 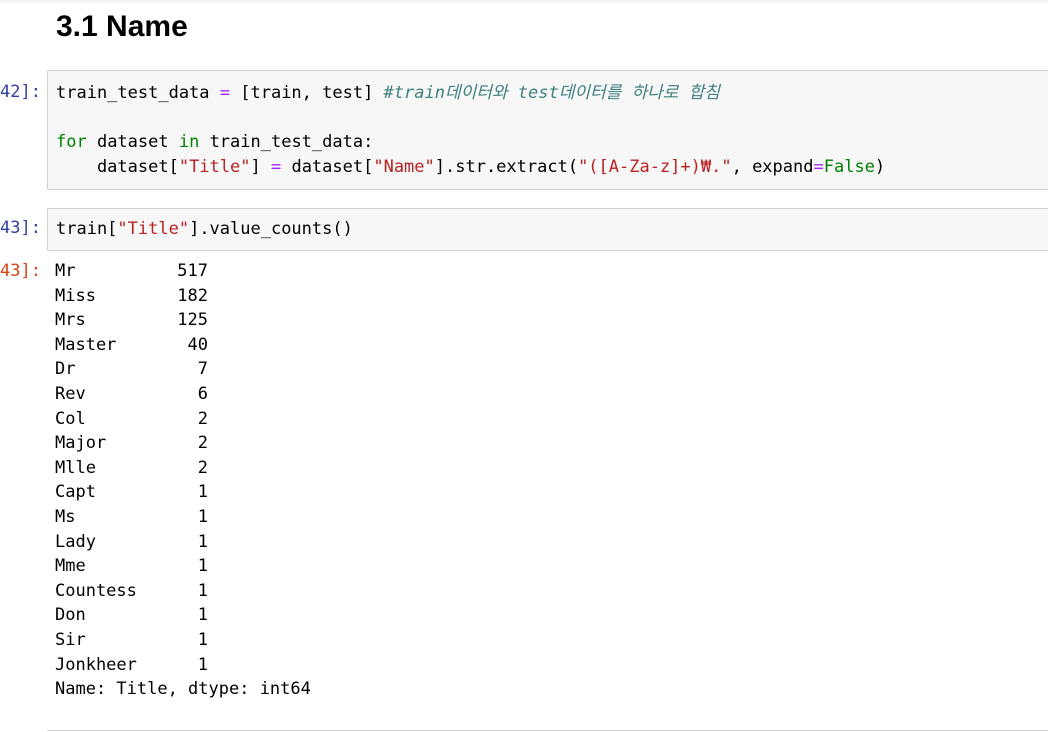 What do you see at coordinates (75, 295) in the screenshot?
I see `output-label: Miss` at bounding box center [75, 295].